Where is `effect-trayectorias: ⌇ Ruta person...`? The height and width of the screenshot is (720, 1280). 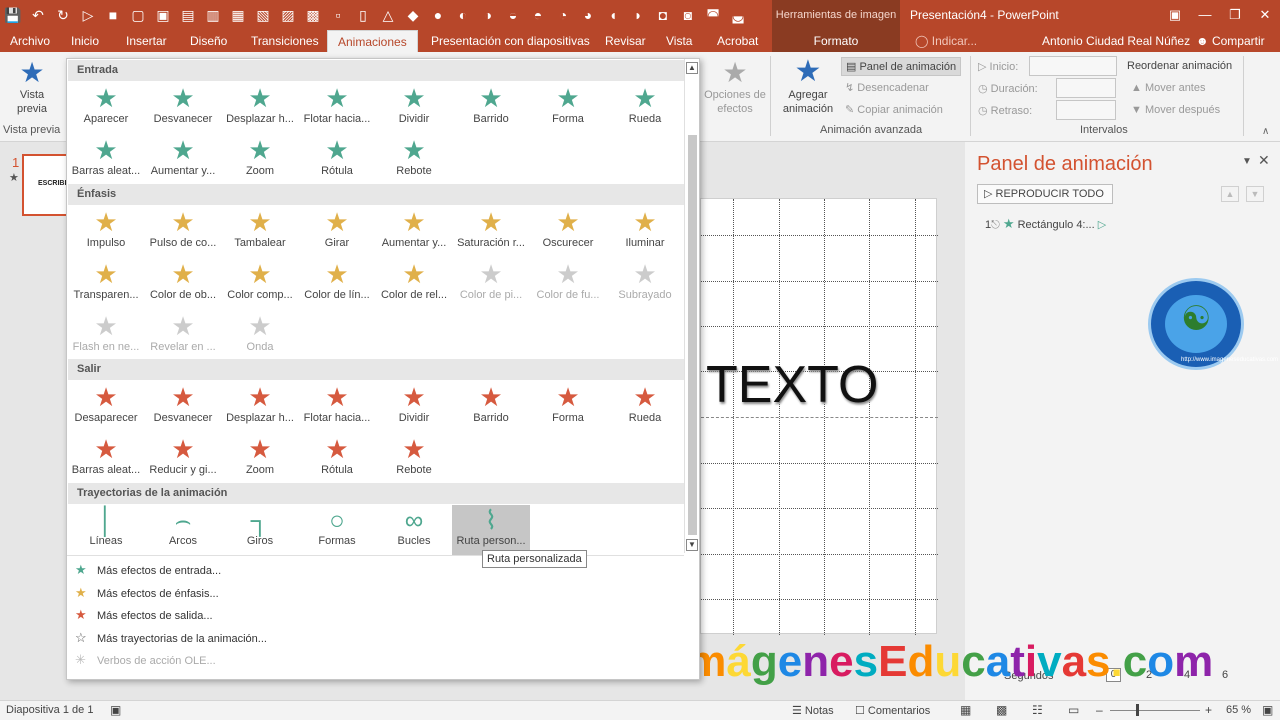 effect-trayectorias: ⌇ Ruta person... is located at coordinates (491, 530).